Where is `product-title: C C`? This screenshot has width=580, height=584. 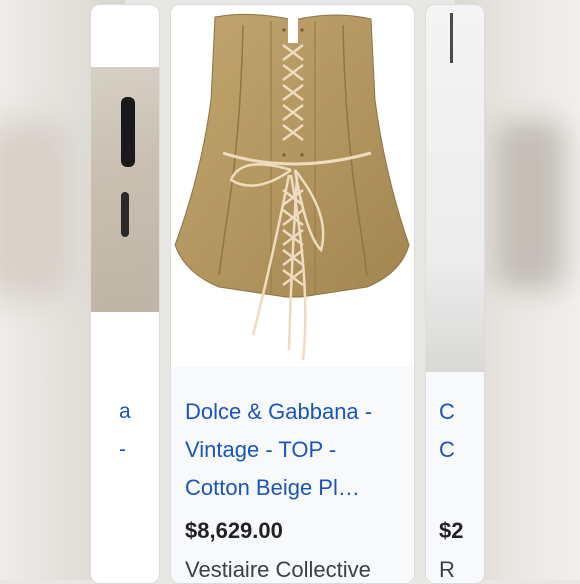 product-title: C C is located at coordinates (447, 431).